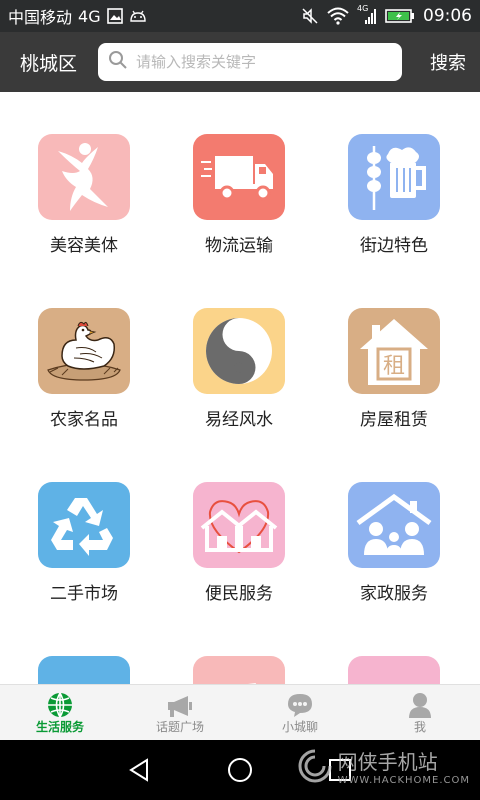 The width and height of the screenshot is (480, 800). What do you see at coordinates (239, 246) in the screenshot?
I see `category-label: 物流运输` at bounding box center [239, 246].